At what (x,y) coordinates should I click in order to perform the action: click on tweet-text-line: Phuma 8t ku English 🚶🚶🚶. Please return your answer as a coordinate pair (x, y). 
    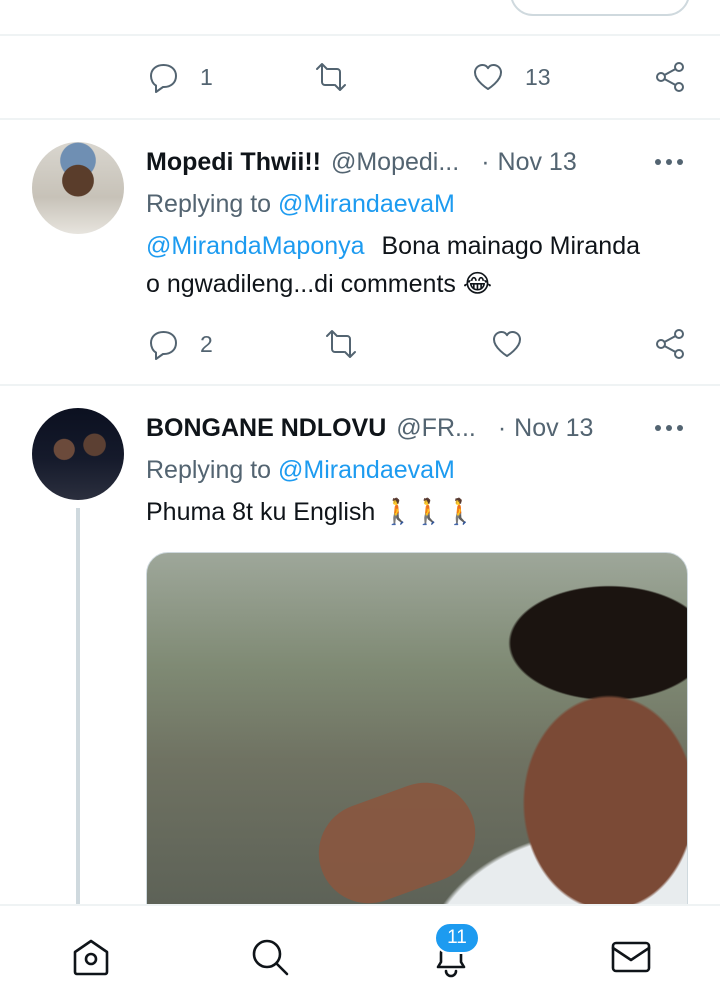
    Looking at the image, I should click on (311, 512).